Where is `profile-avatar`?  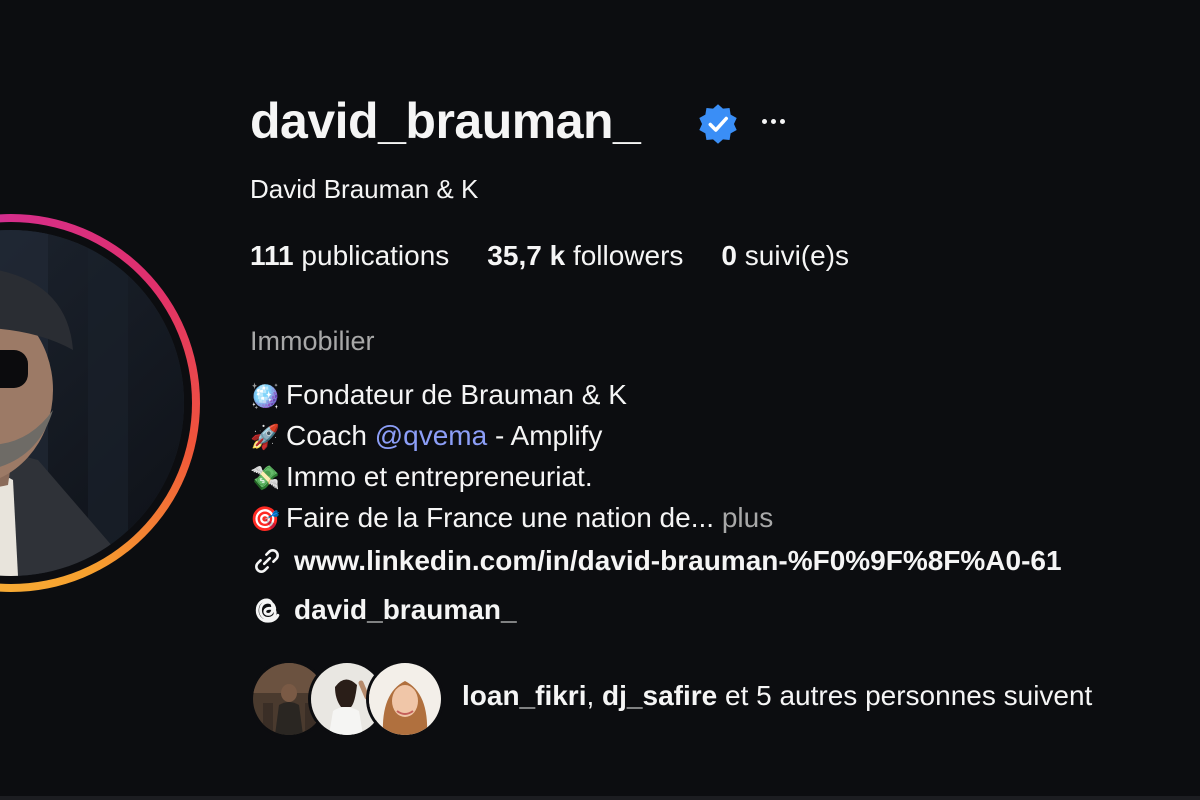
profile-avatar is located at coordinates (92, 403).